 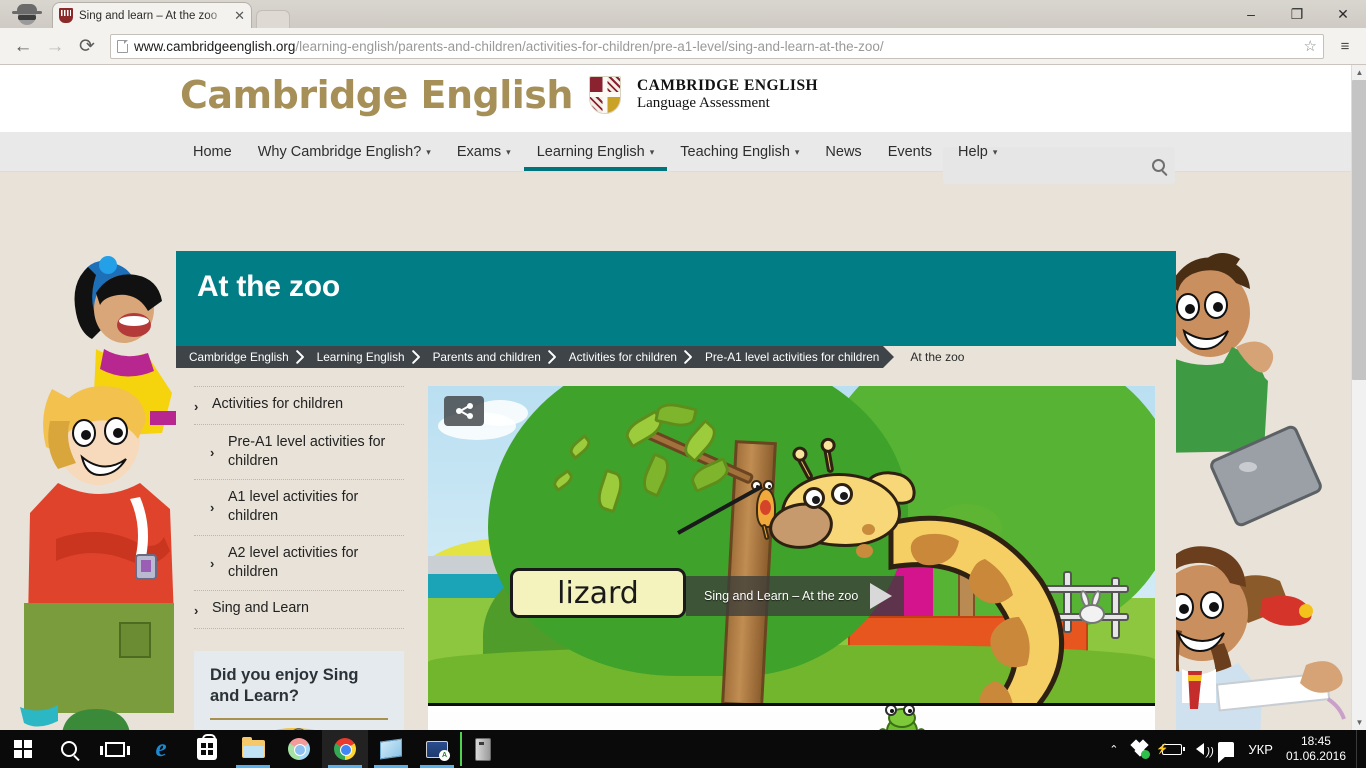 What do you see at coordinates (239, 15) in the screenshot?
I see `tab-close-icon: ✕` at bounding box center [239, 15].